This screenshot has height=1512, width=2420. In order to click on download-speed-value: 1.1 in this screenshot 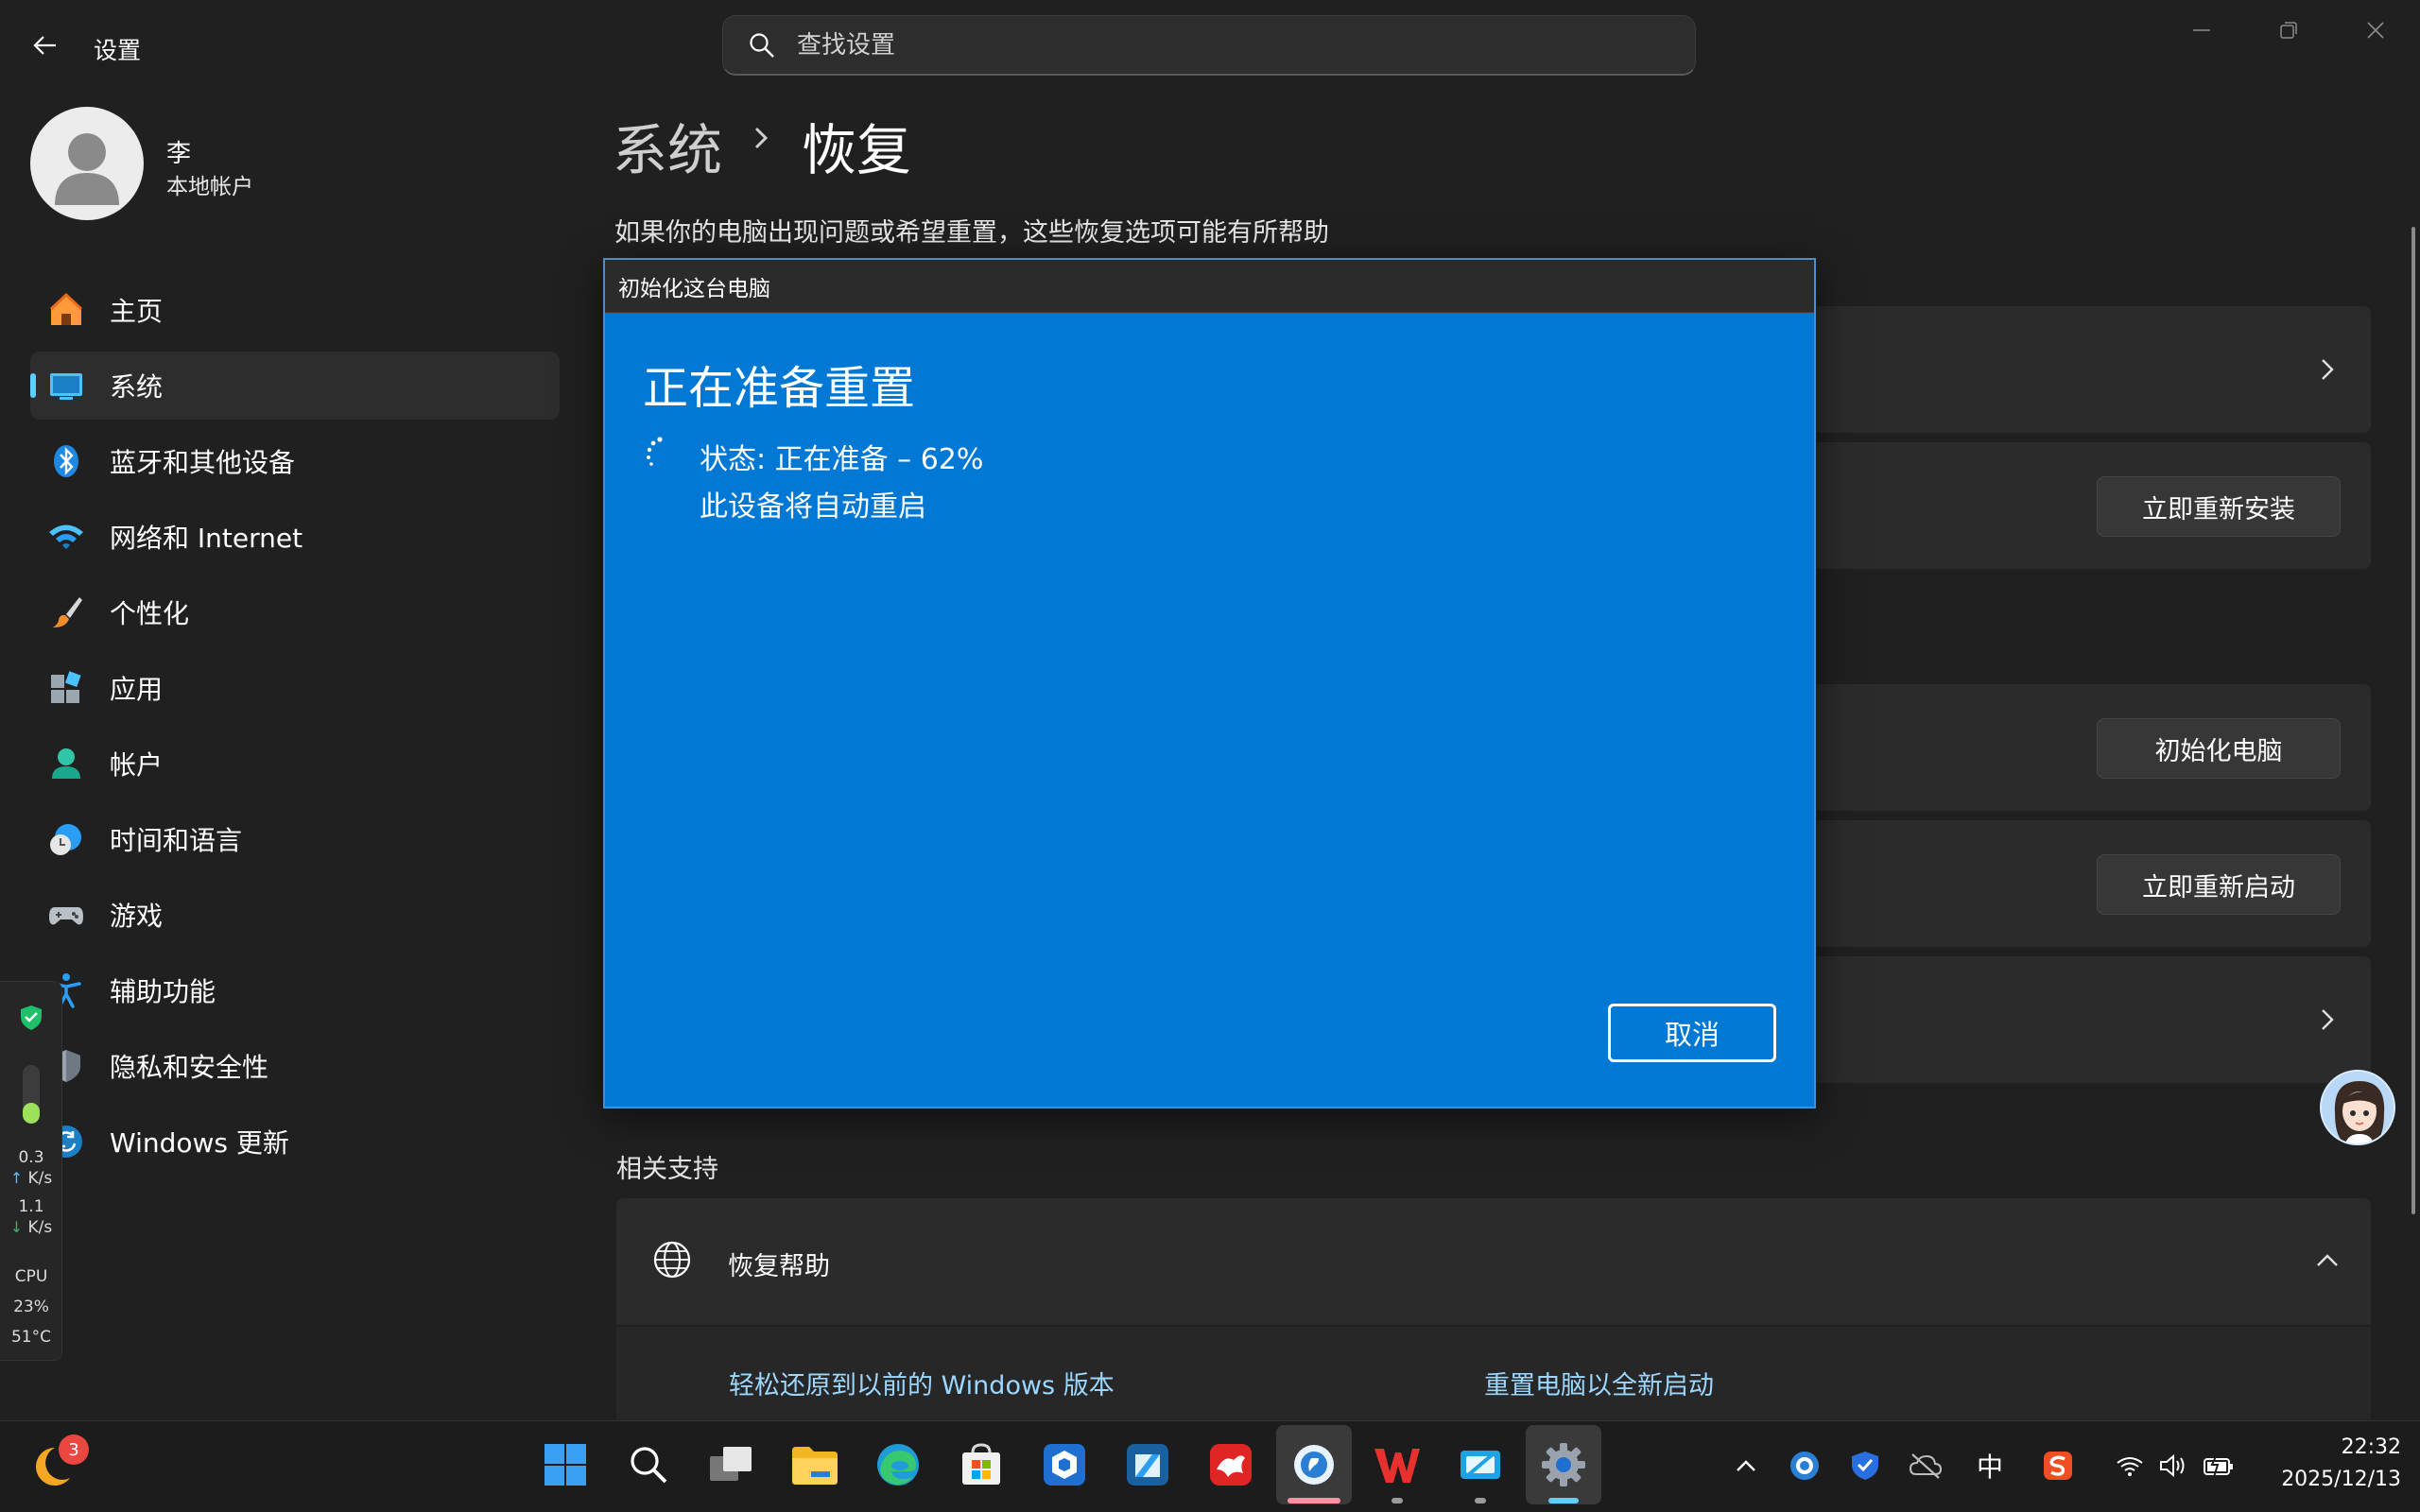, I will do `click(31, 1206)`.